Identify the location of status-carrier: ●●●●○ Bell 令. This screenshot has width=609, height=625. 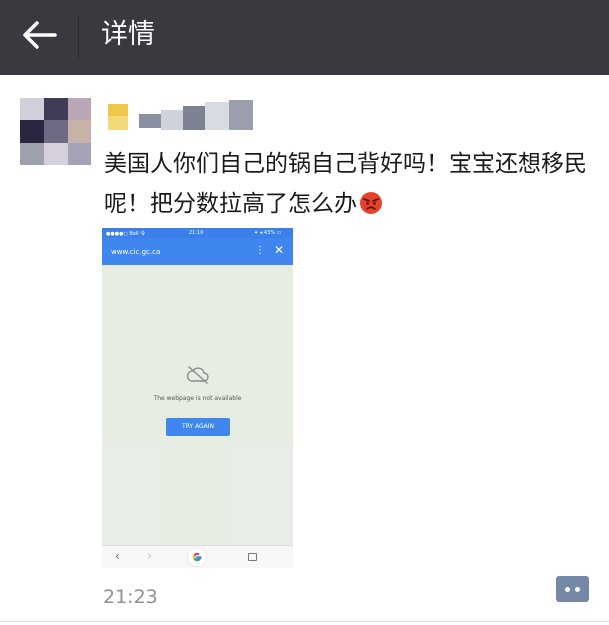
(126, 234).